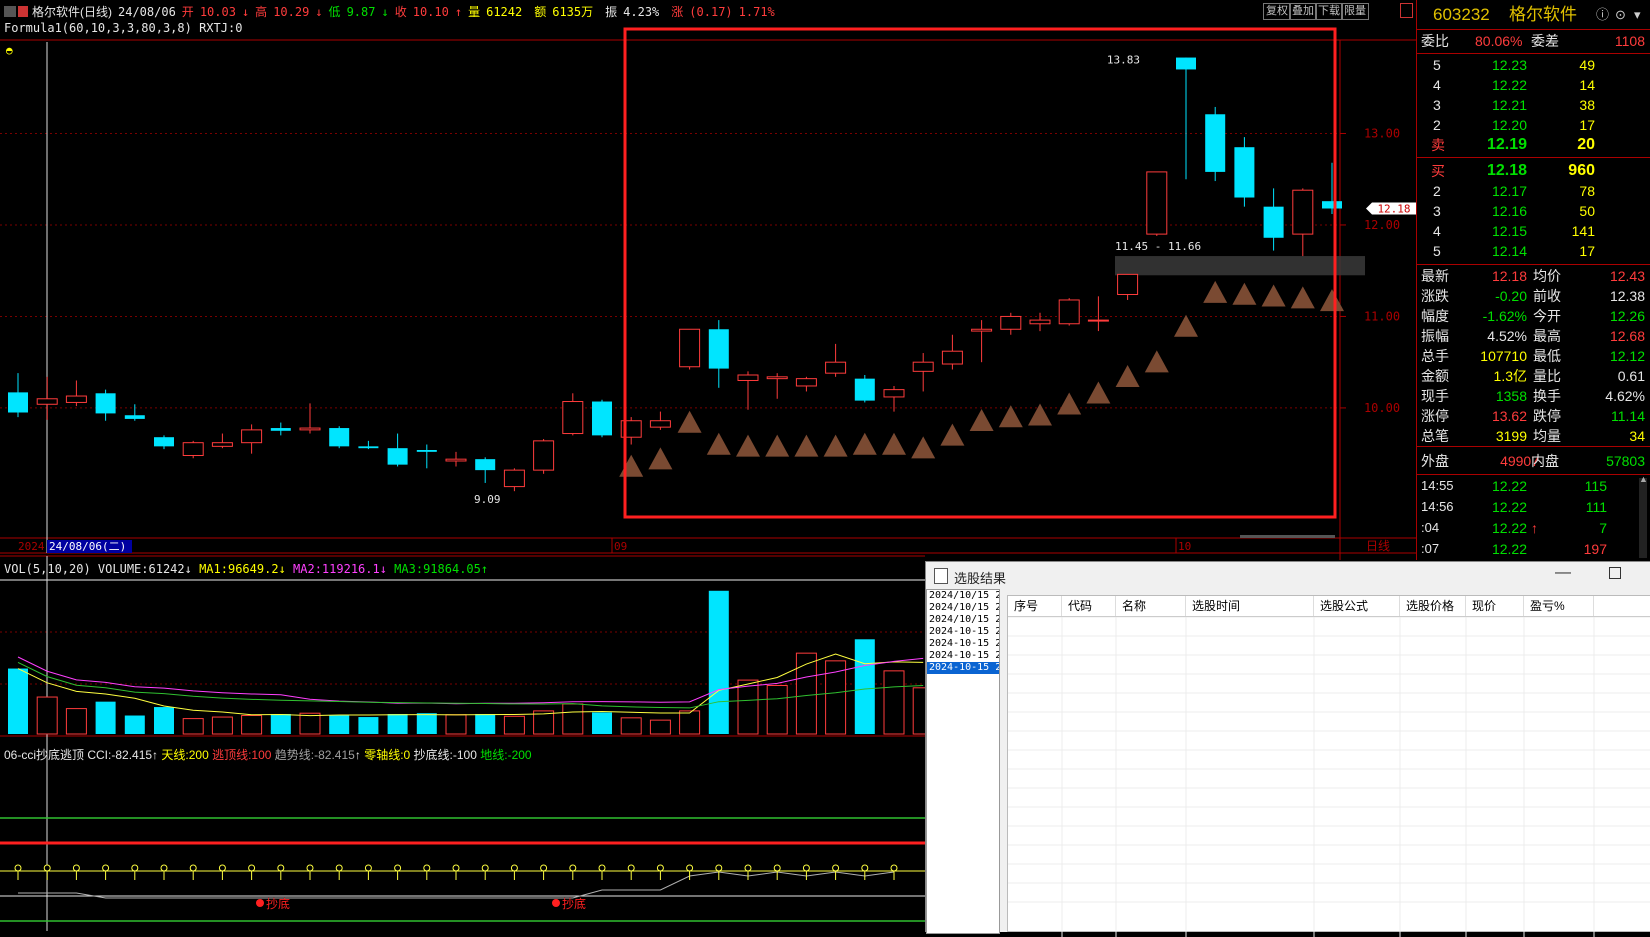  I want to click on column-header: 选股公式, so click(1357, 606).